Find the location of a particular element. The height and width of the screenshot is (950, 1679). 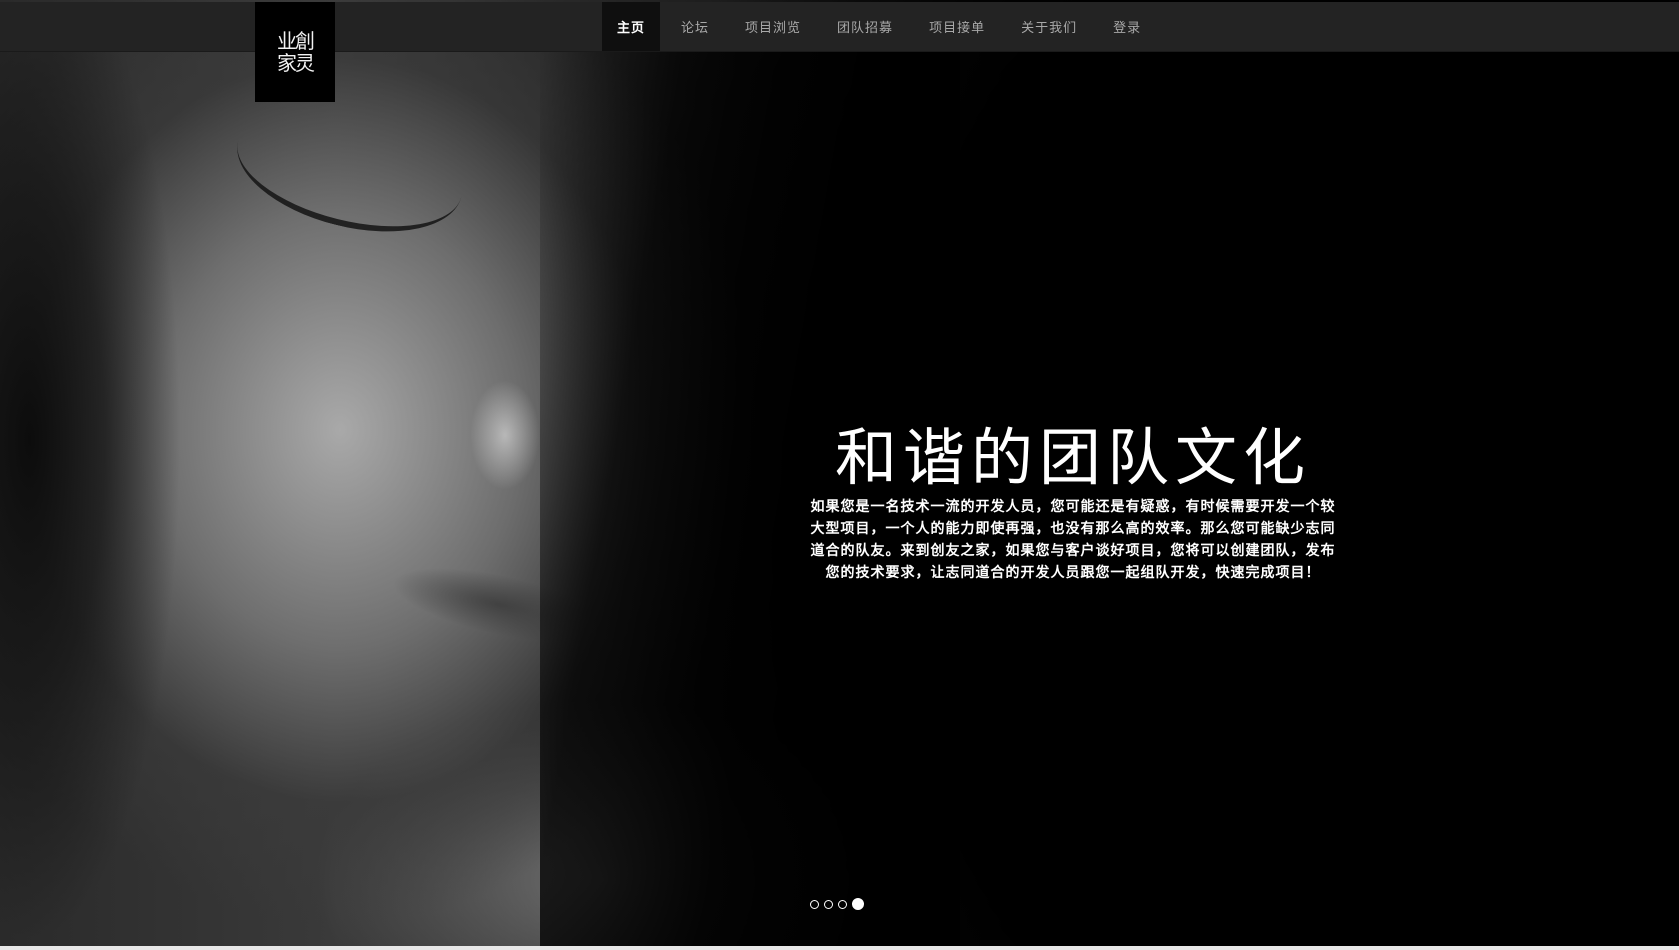

nav-item-login: 登录 is located at coordinates (1127, 26).